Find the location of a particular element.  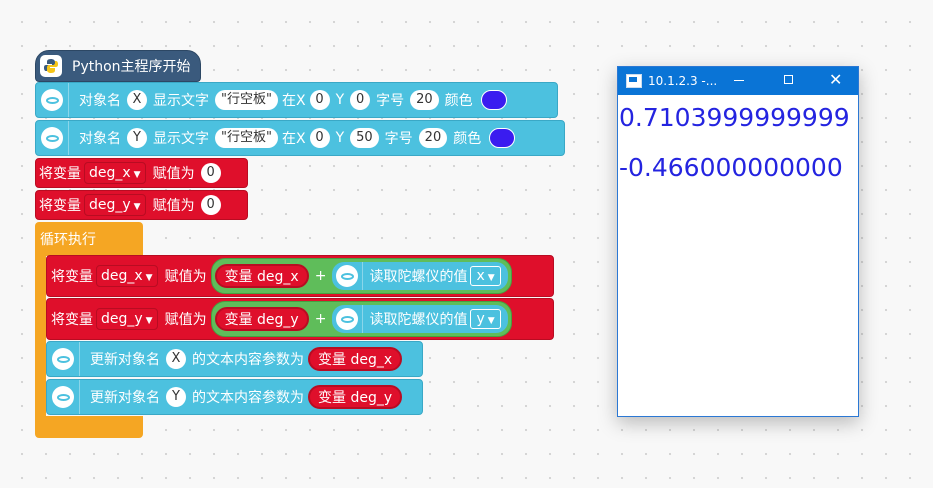

display-line-1: 0.7103999999999 is located at coordinates (734, 117).